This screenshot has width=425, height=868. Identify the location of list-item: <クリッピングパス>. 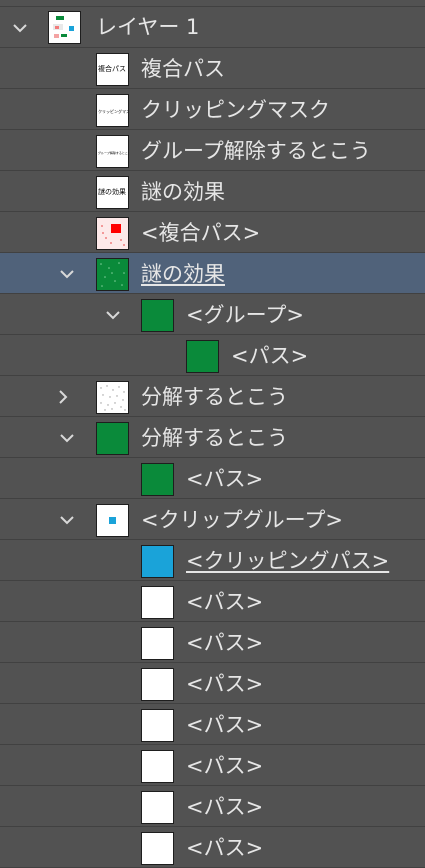
(212, 560).